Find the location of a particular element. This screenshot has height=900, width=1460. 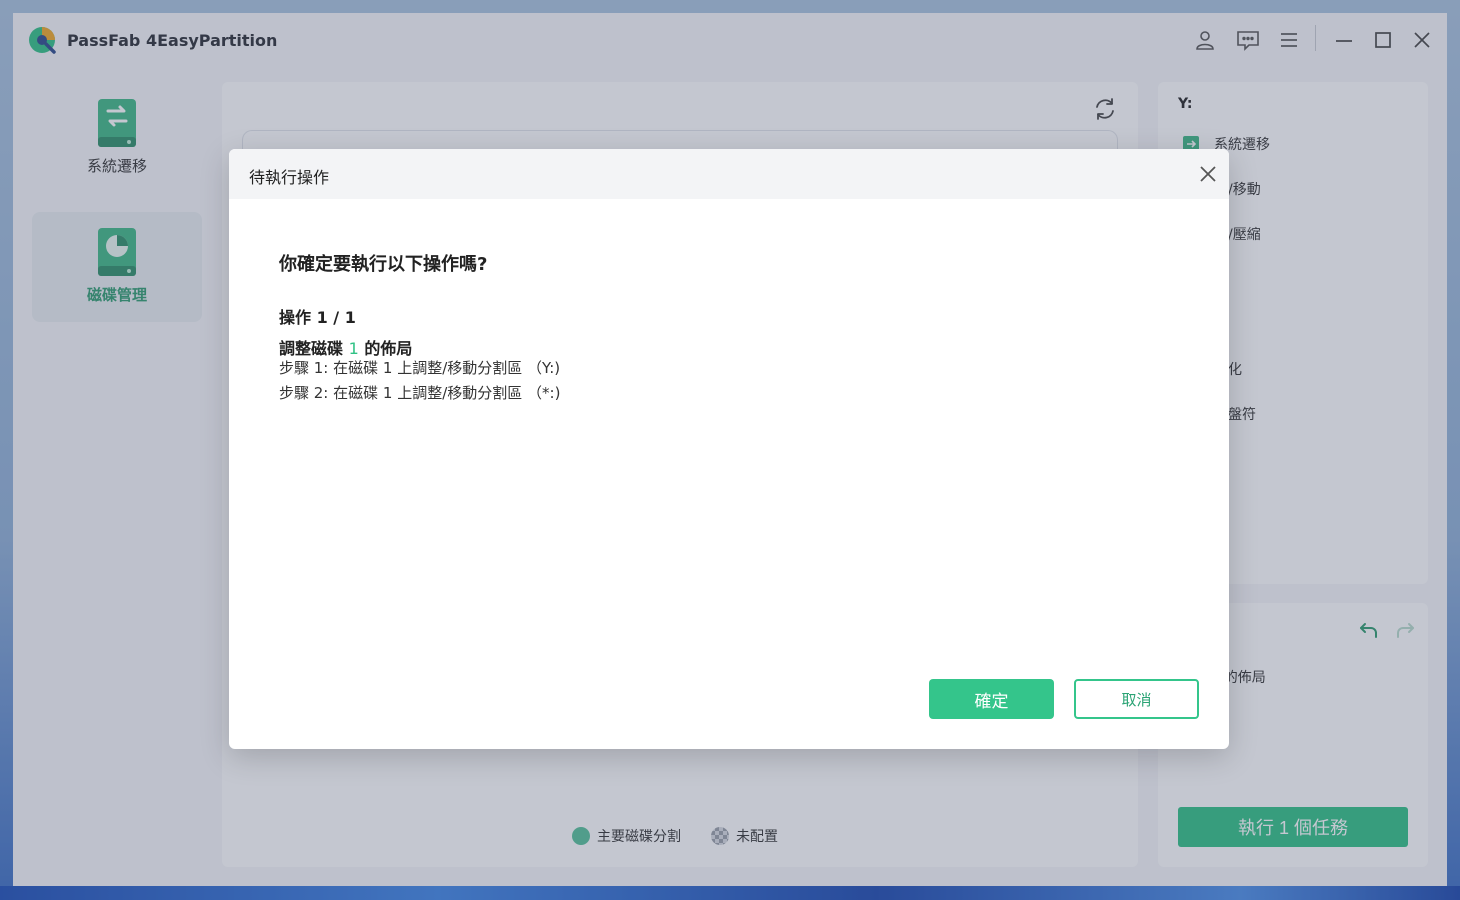

confirm-button: 確定 is located at coordinates (991, 699).